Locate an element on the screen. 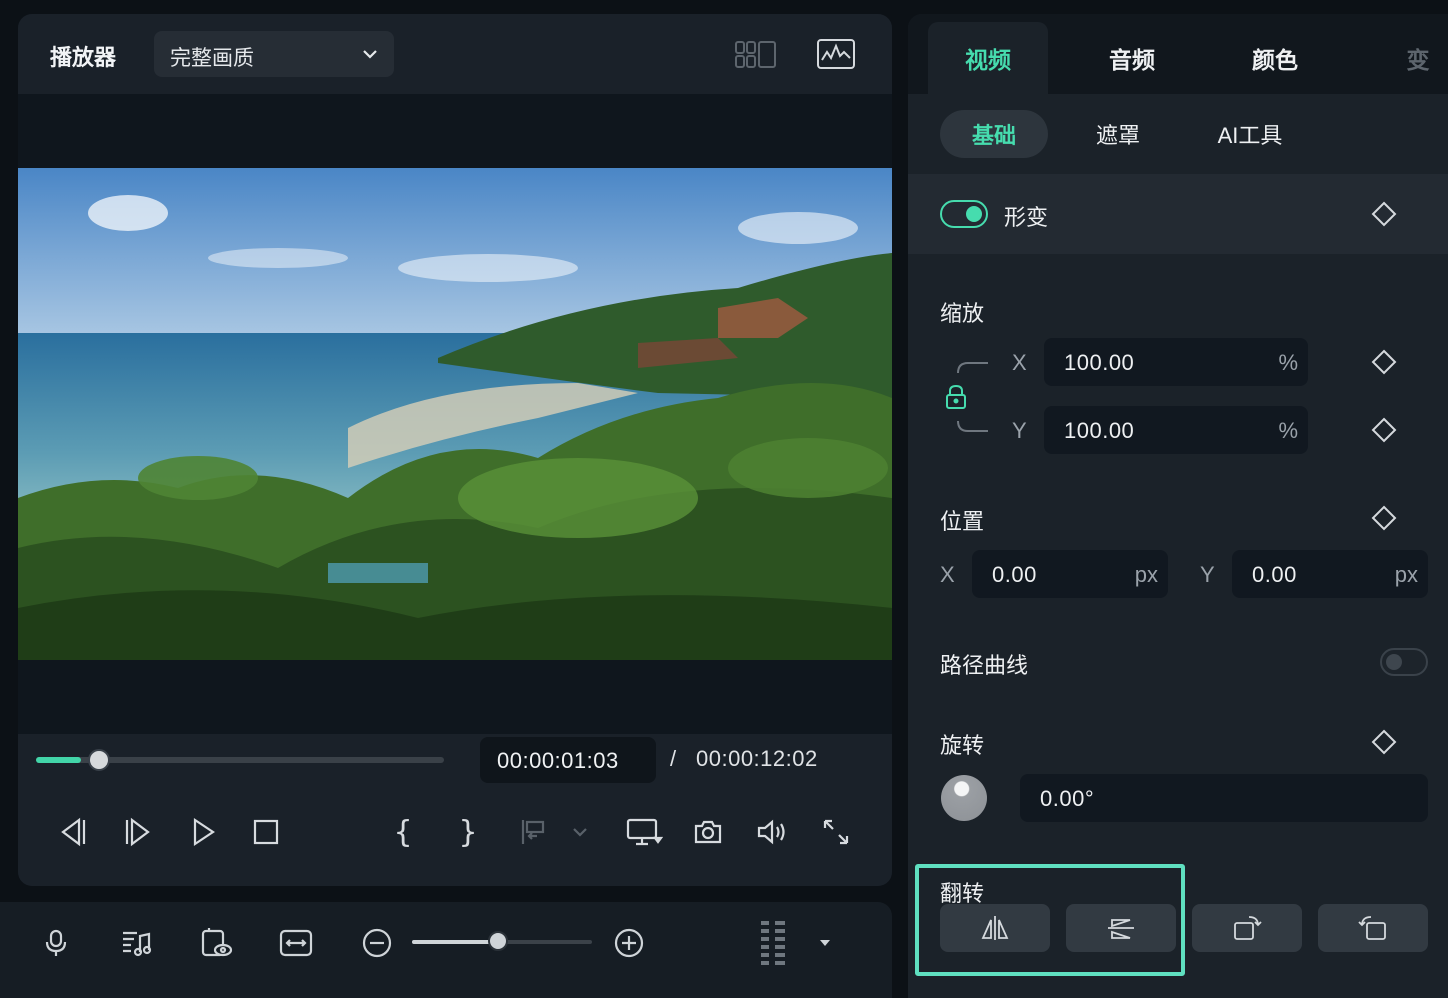  position-x-unit: px is located at coordinates (1146, 574).